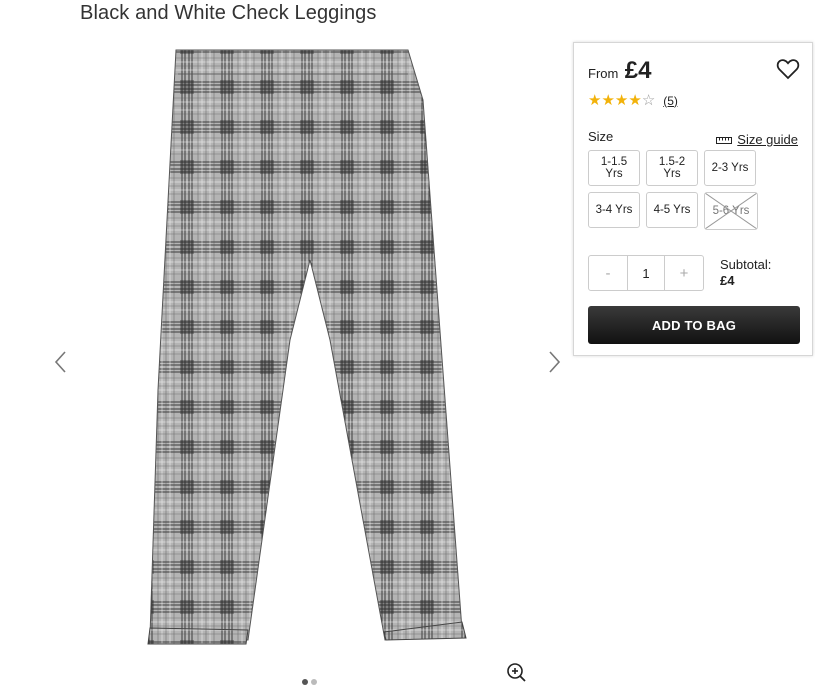  What do you see at coordinates (746, 264) in the screenshot?
I see `subtotal-label: Subtotal:` at bounding box center [746, 264].